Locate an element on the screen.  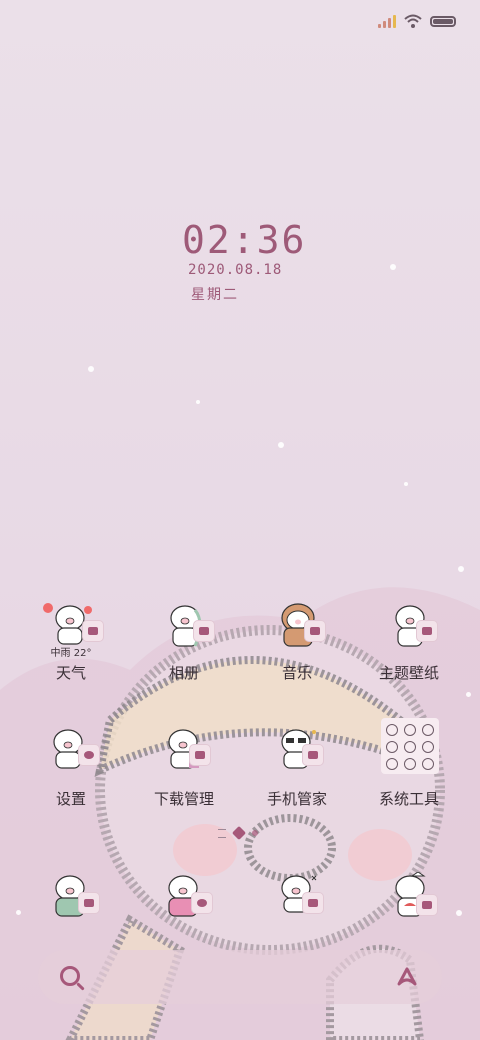
theme-brush-icon is located at coordinates (427, 631).